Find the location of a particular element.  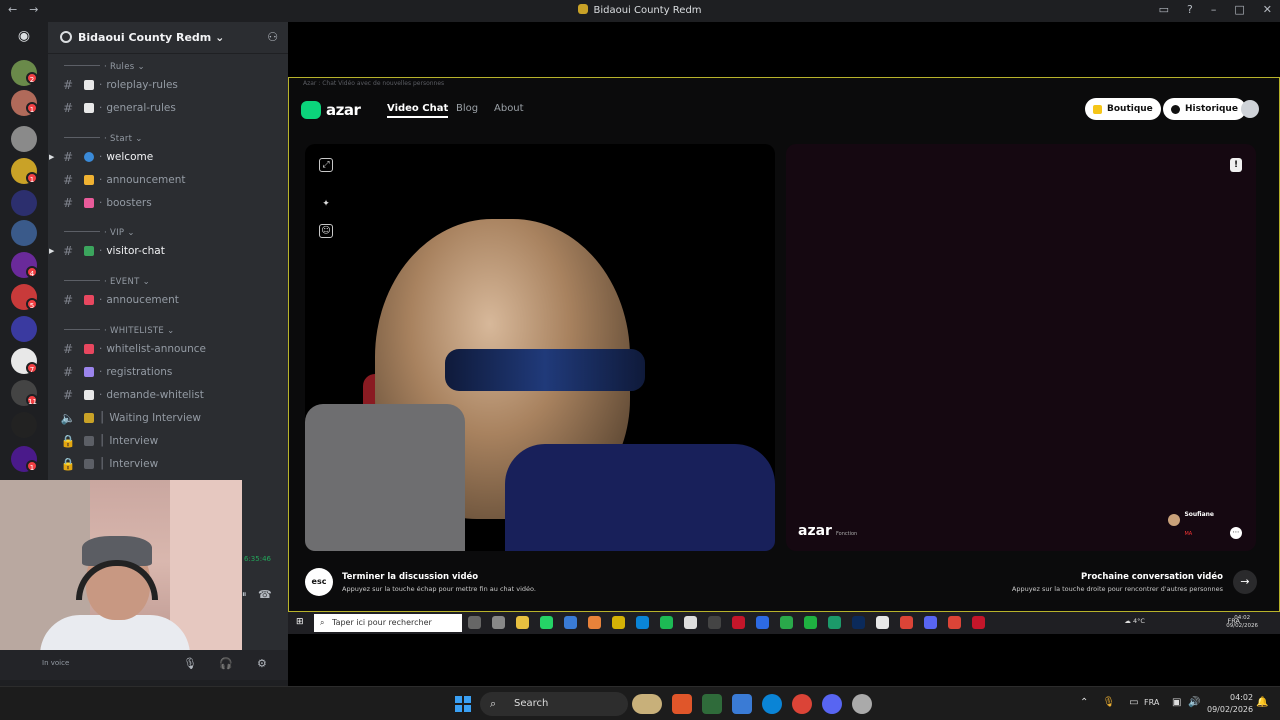

expand-icon: ⤢ is located at coordinates (326, 165).